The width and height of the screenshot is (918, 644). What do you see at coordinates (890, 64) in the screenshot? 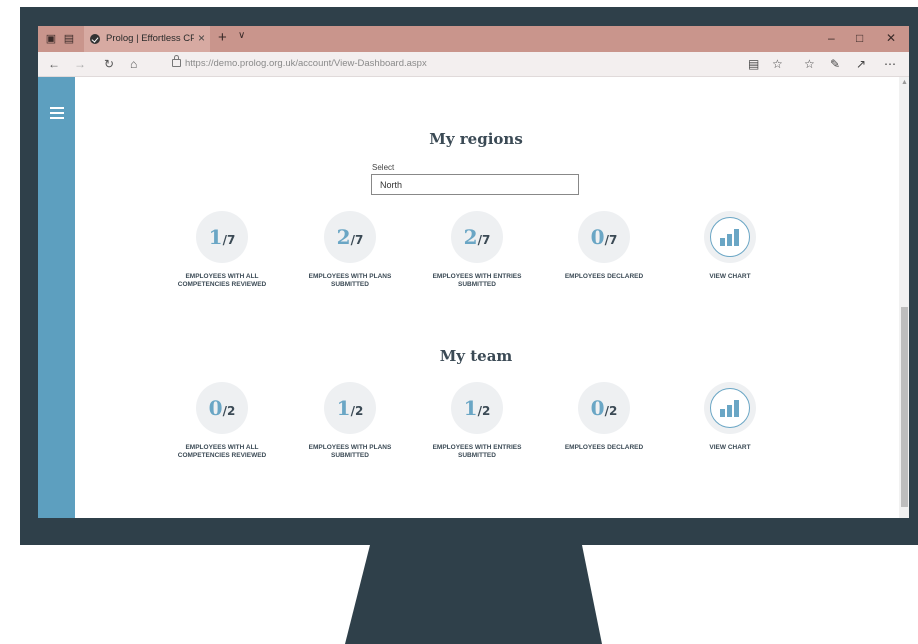
I see `more-icon: ⋯` at bounding box center [890, 64].